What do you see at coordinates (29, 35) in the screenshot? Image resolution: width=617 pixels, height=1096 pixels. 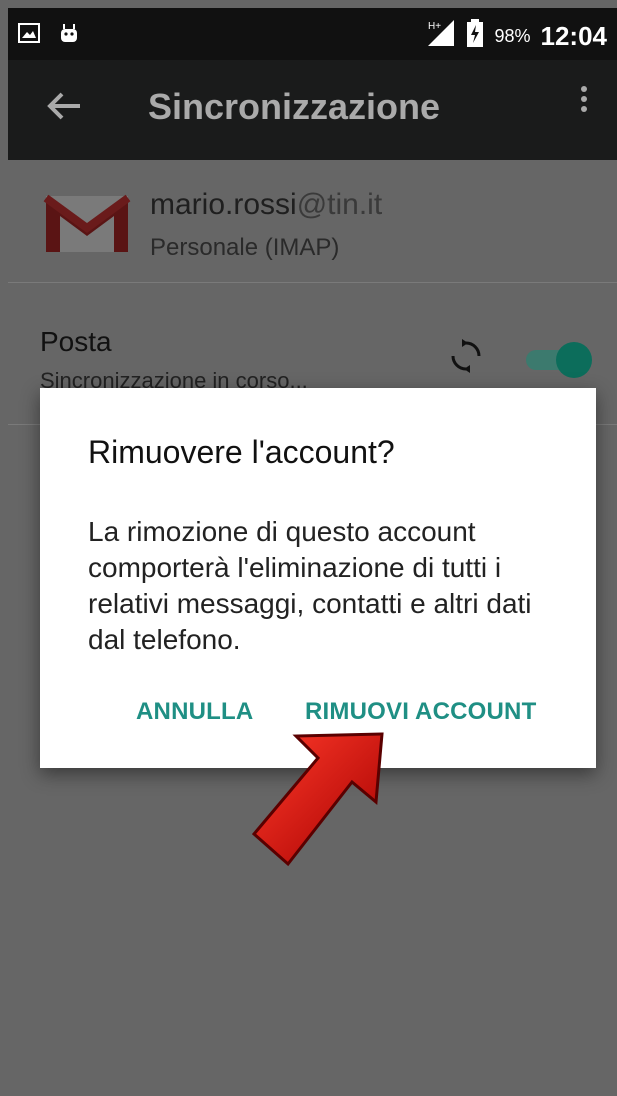 I see `image-icon` at bounding box center [29, 35].